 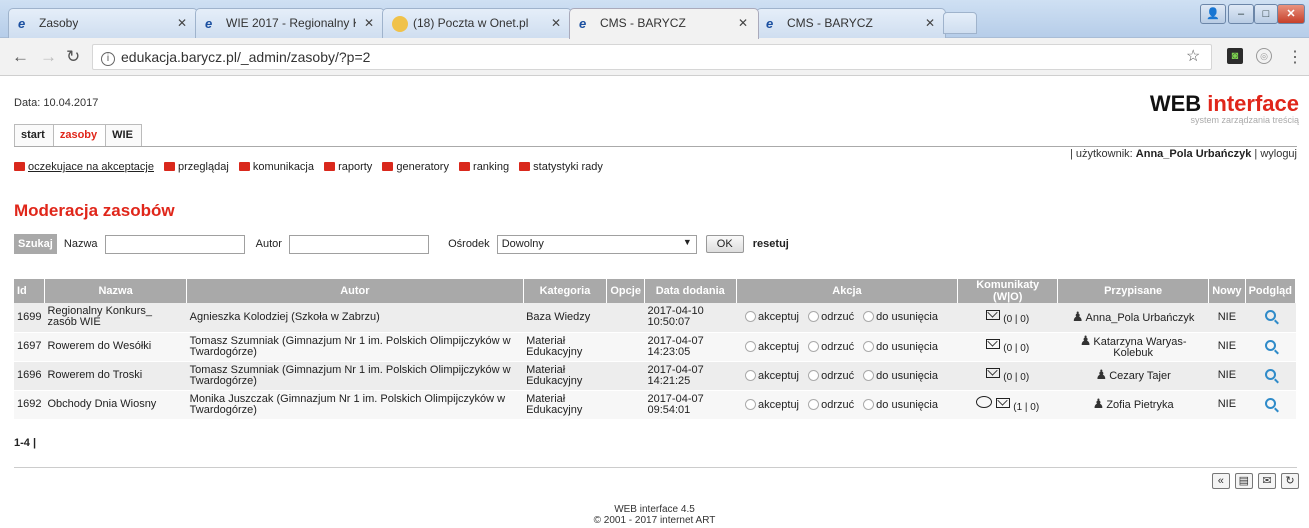 I want to click on back-double-arrow-icon: «, so click(x=1220, y=481).